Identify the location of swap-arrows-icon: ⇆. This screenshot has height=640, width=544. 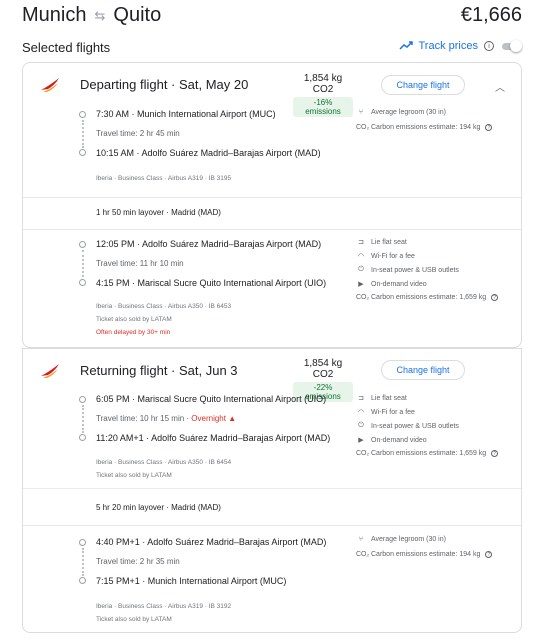
(100, 15).